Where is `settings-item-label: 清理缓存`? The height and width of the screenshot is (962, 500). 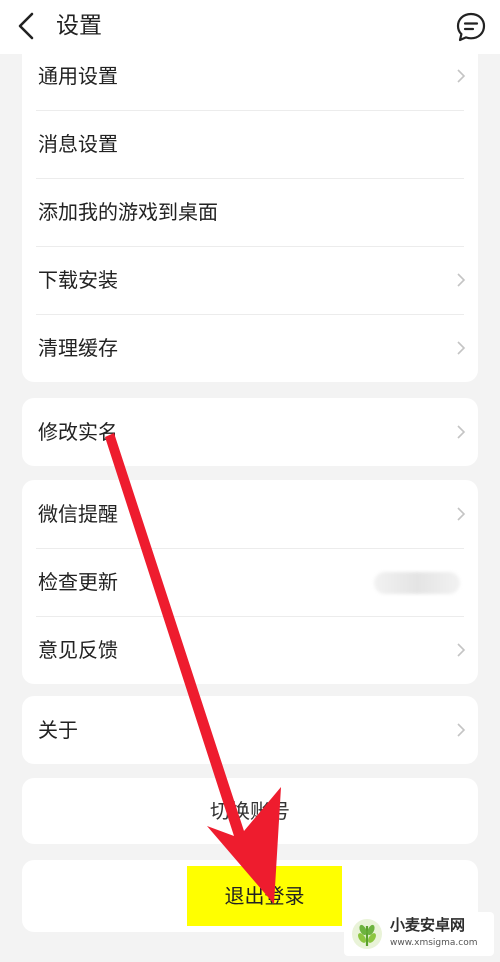
settings-item-label: 清理缓存 is located at coordinates (78, 348).